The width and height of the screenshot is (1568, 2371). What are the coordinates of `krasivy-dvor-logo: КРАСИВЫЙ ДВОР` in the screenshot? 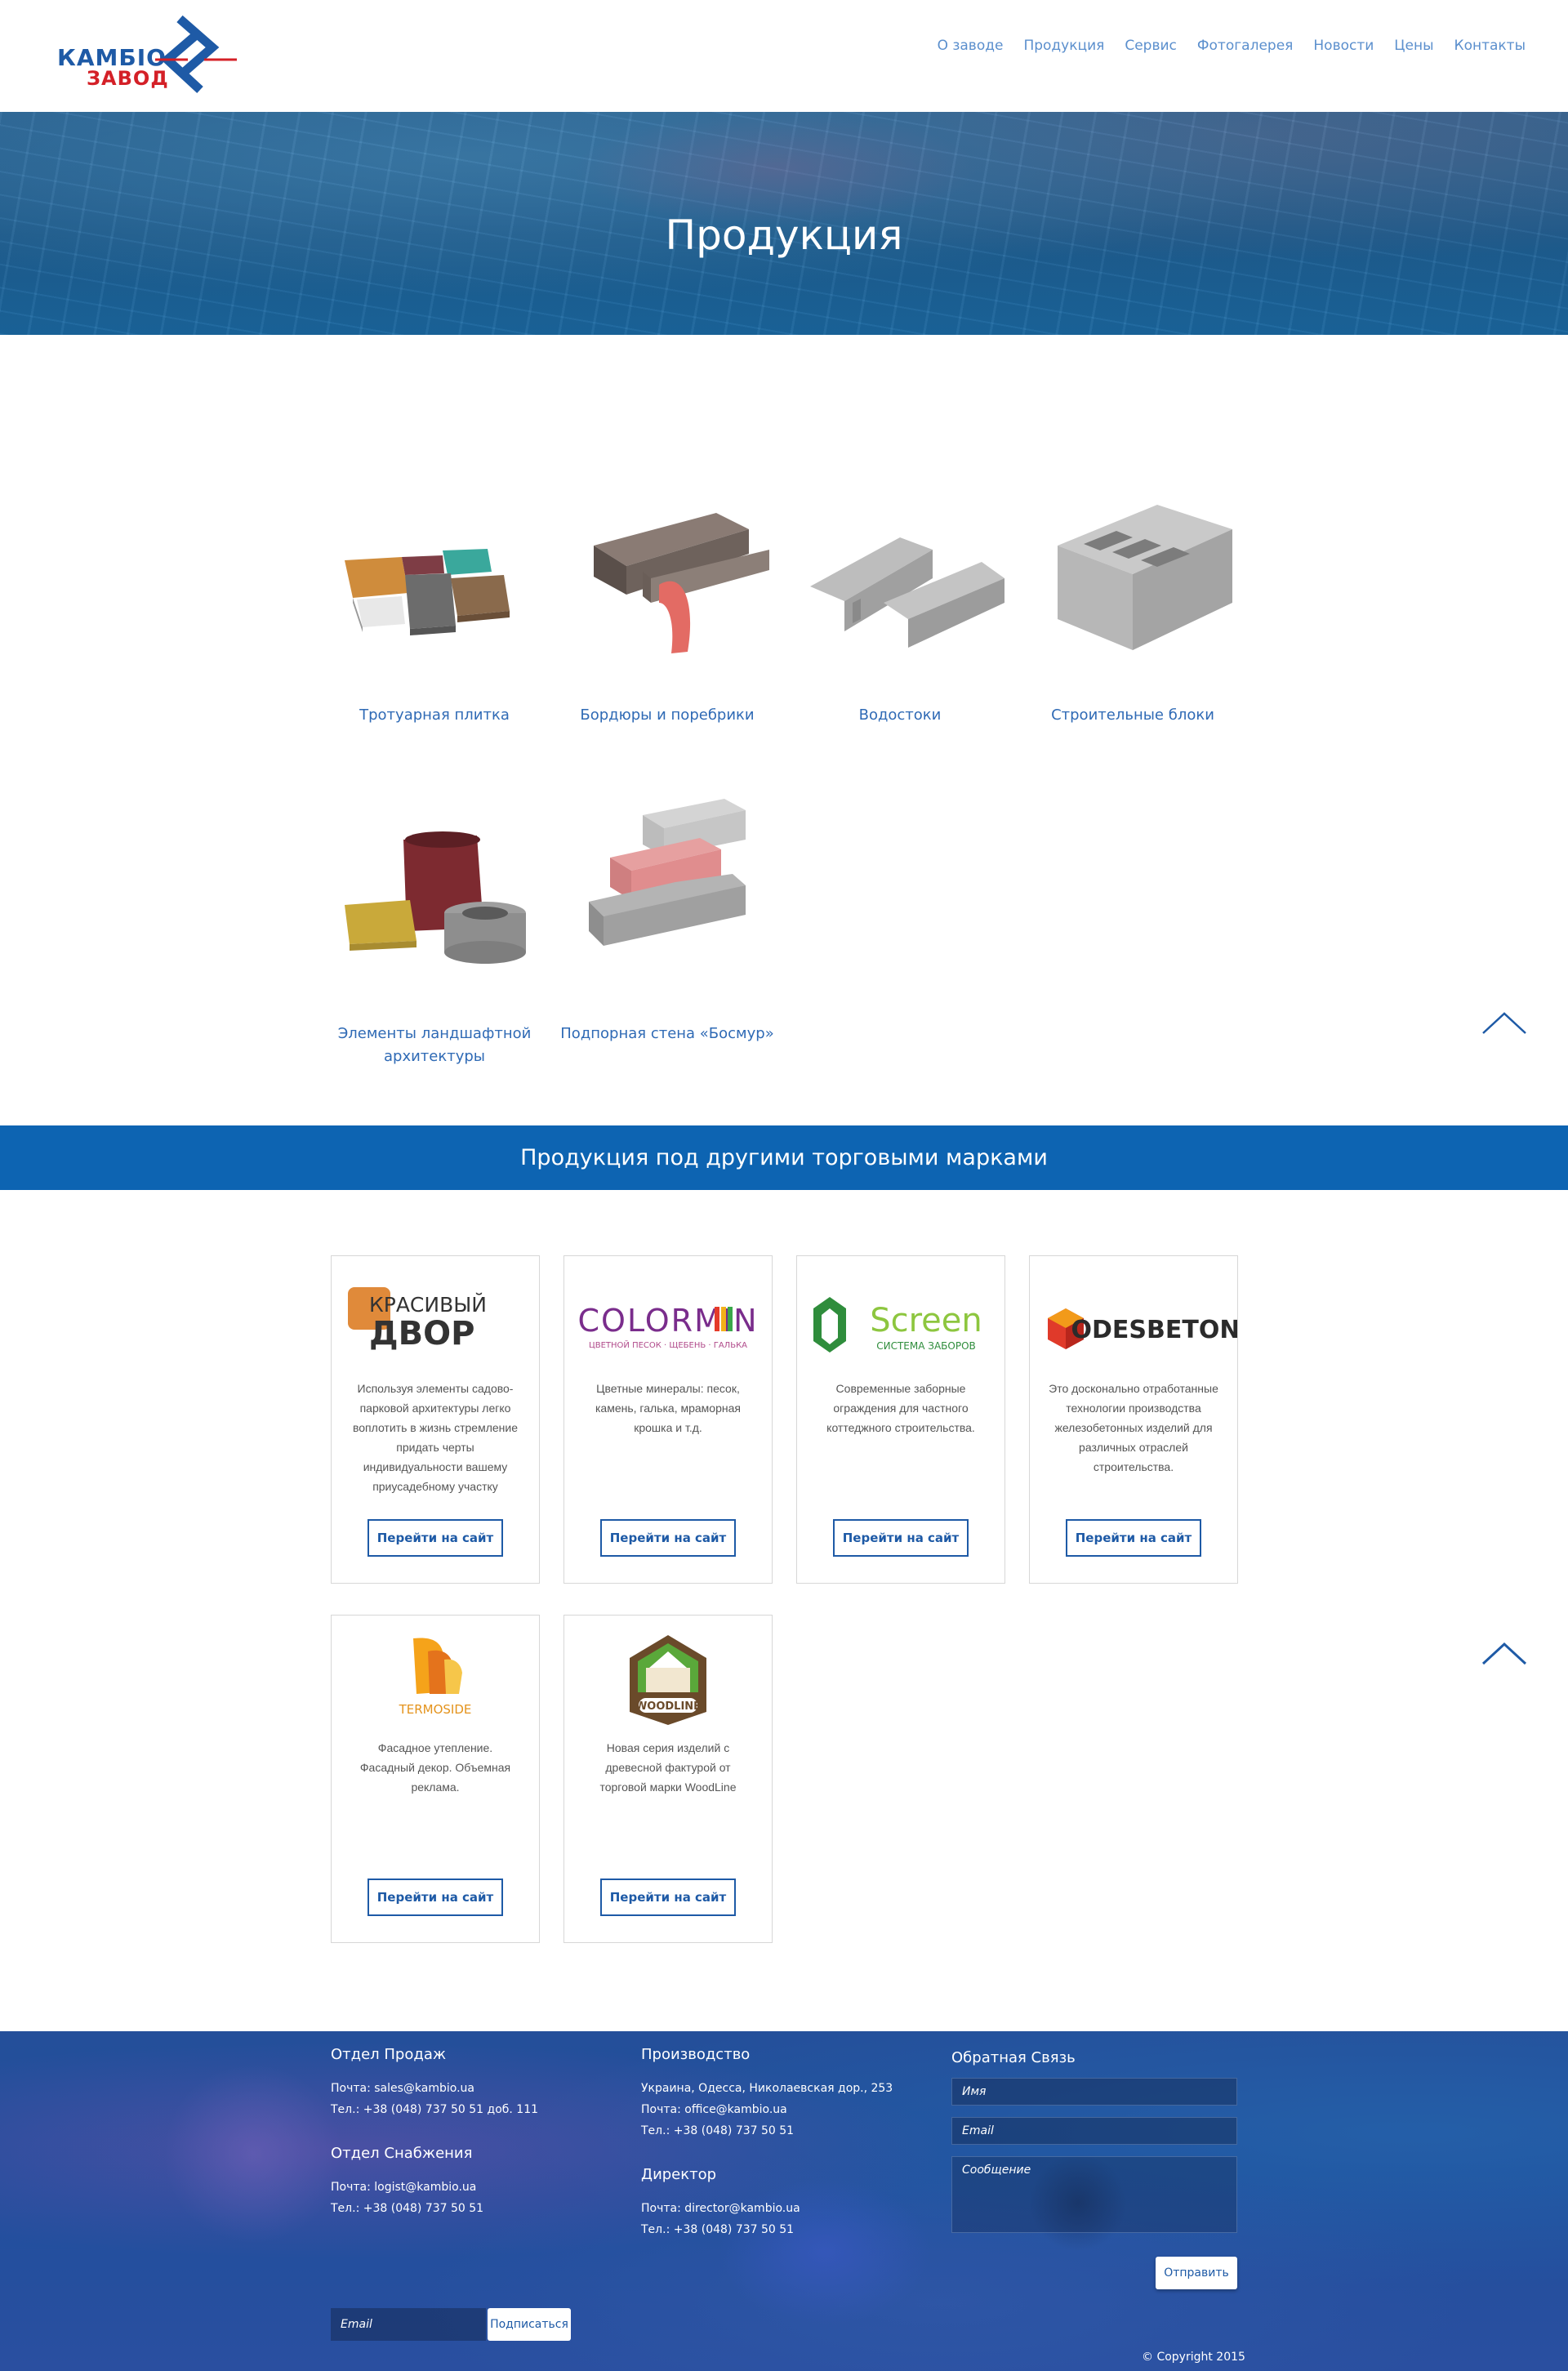 It's located at (436, 1321).